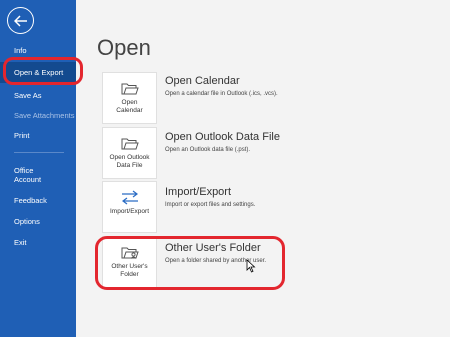 Image resolution: width=450 pixels, height=337 pixels. Describe the element at coordinates (39, 152) in the screenshot. I see `sidebar-divider` at that location.